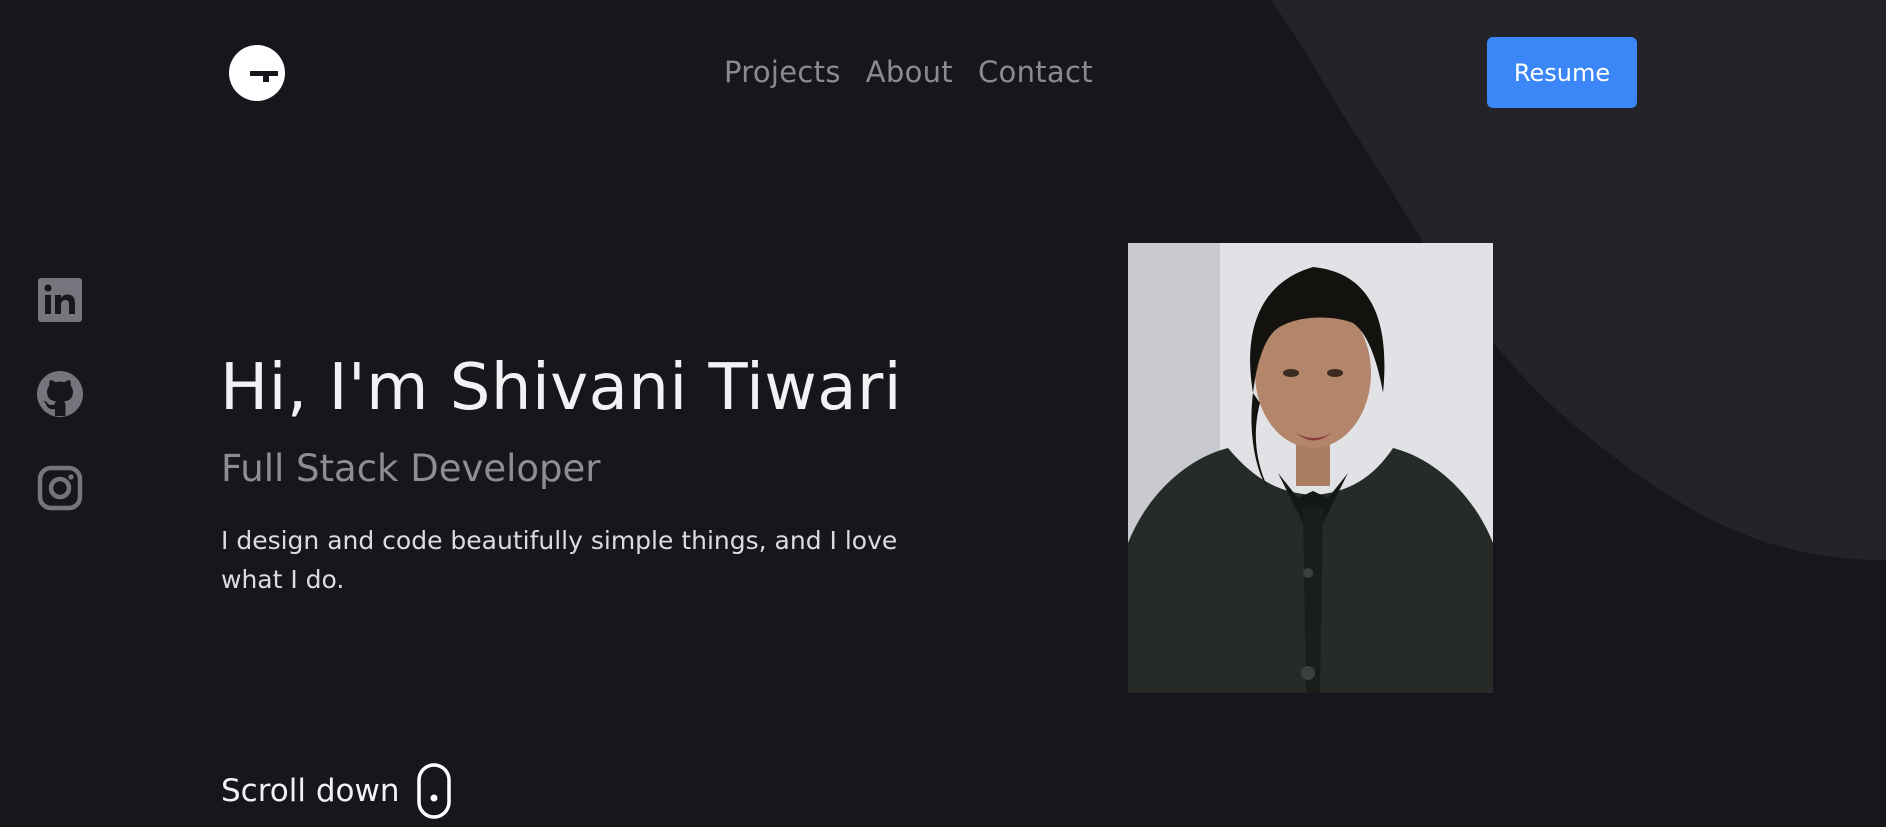 The width and height of the screenshot is (1886, 827). I want to click on social-links, so click(60, 394).